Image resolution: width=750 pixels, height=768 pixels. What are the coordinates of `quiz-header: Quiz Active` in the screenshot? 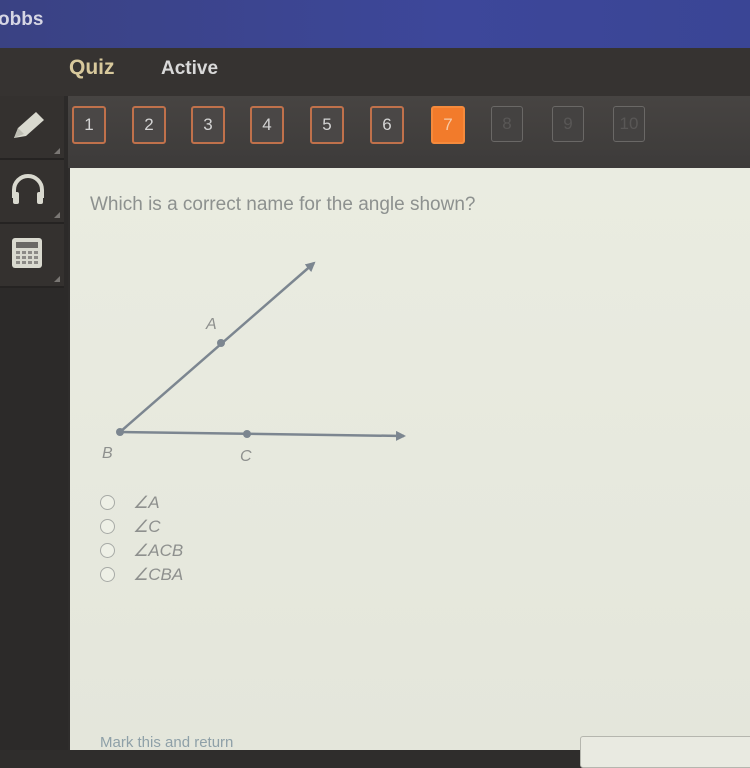 It's located at (375, 72).